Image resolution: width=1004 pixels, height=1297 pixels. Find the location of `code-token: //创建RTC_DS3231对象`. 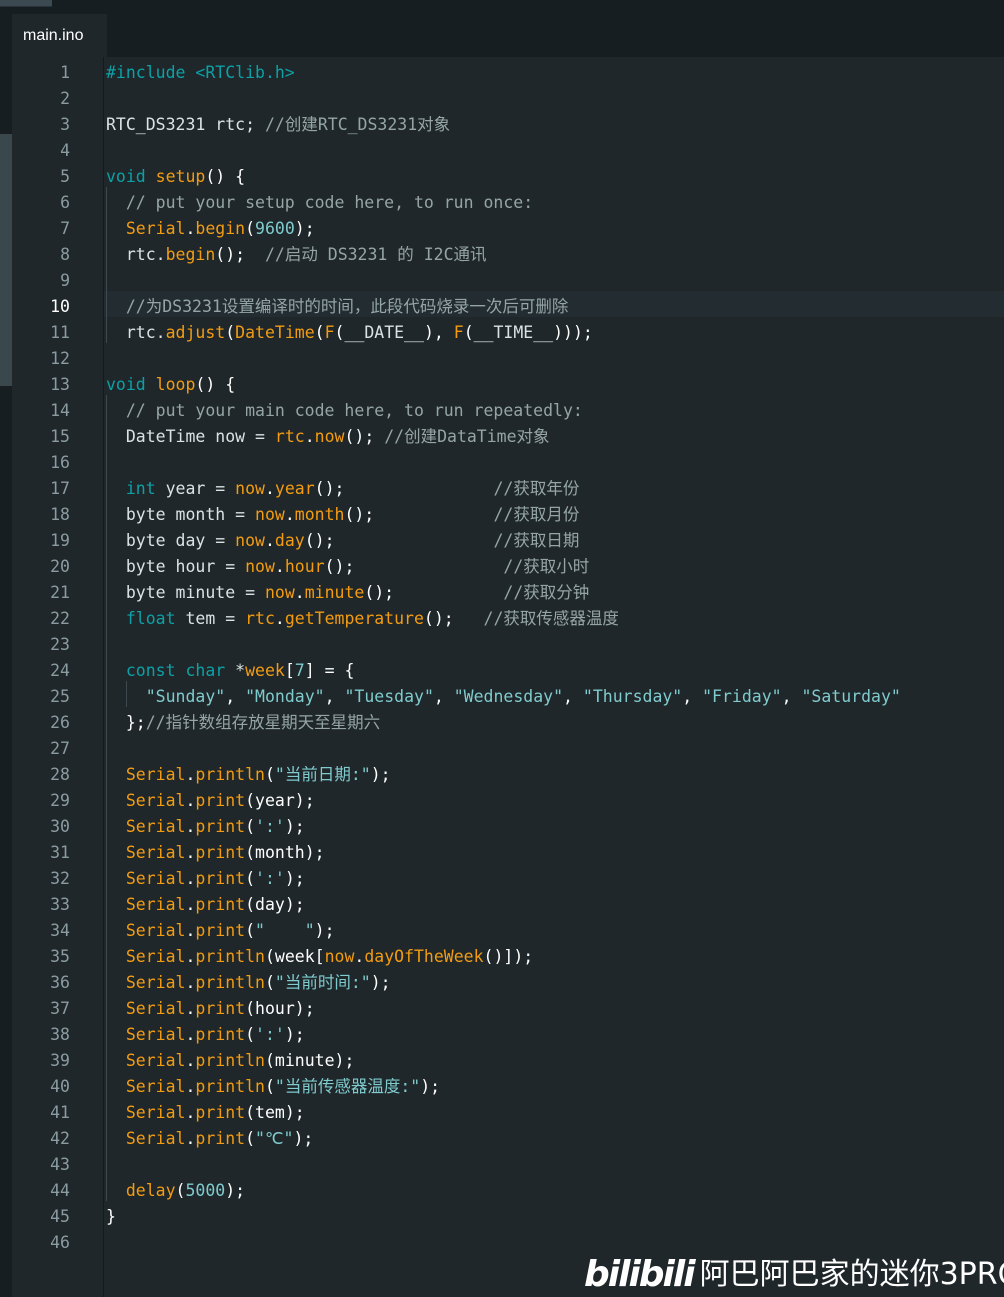

code-token: //创建RTC_DS3231对象 is located at coordinates (357, 124).